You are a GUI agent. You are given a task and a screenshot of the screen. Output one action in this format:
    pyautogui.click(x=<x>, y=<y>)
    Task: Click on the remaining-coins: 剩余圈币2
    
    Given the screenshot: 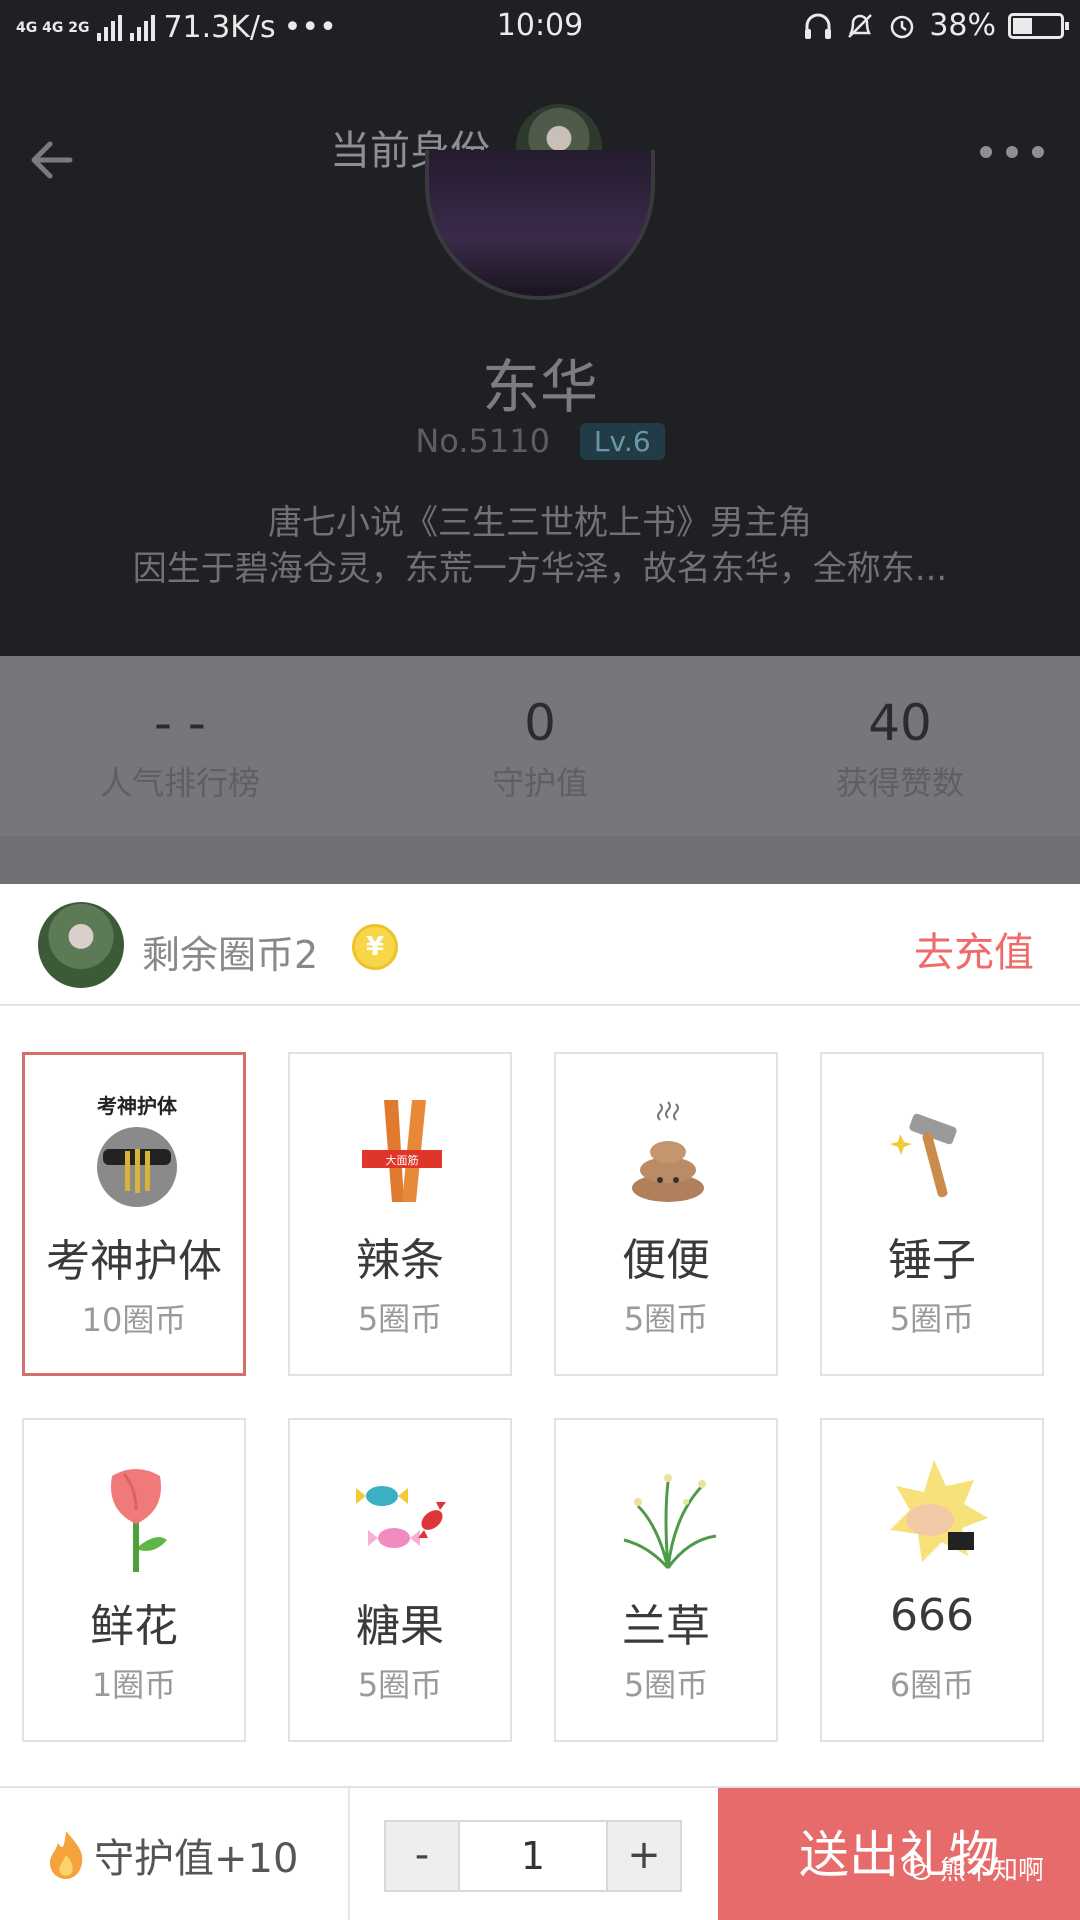 What is the action you would take?
    pyautogui.click(x=230, y=955)
    